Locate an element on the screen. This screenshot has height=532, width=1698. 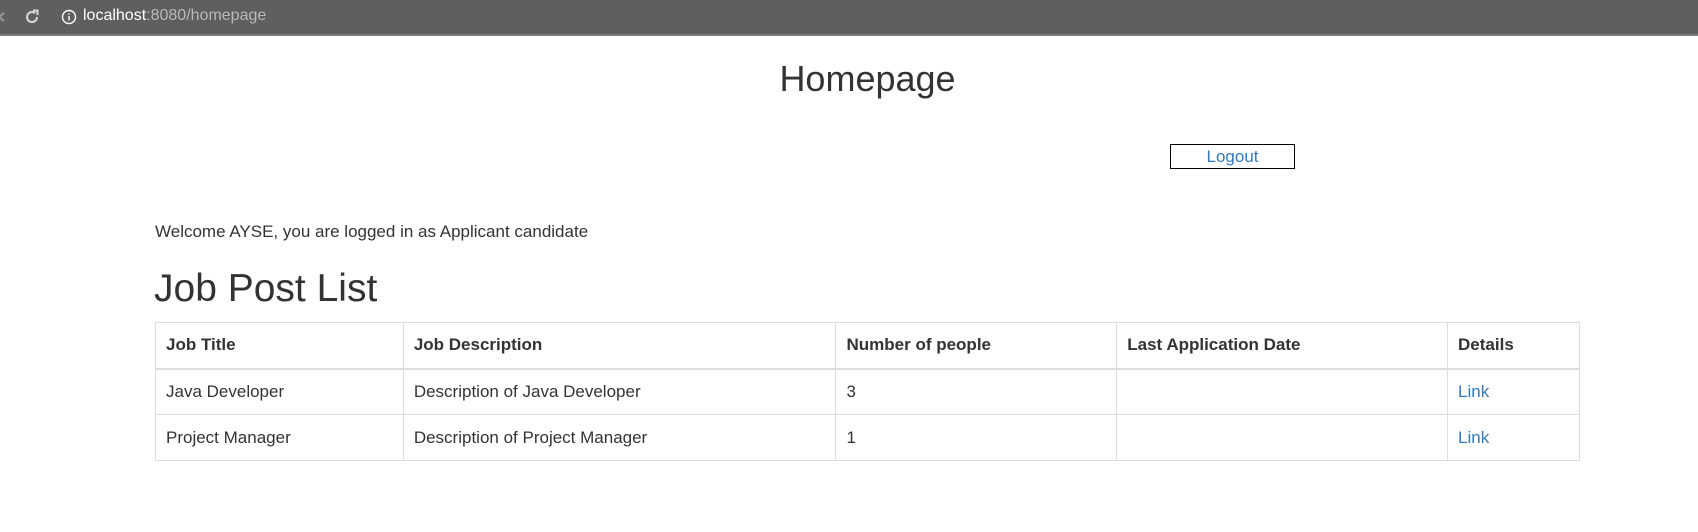
browser-toolbar: localhost:8080/homepage is located at coordinates (849, 18).